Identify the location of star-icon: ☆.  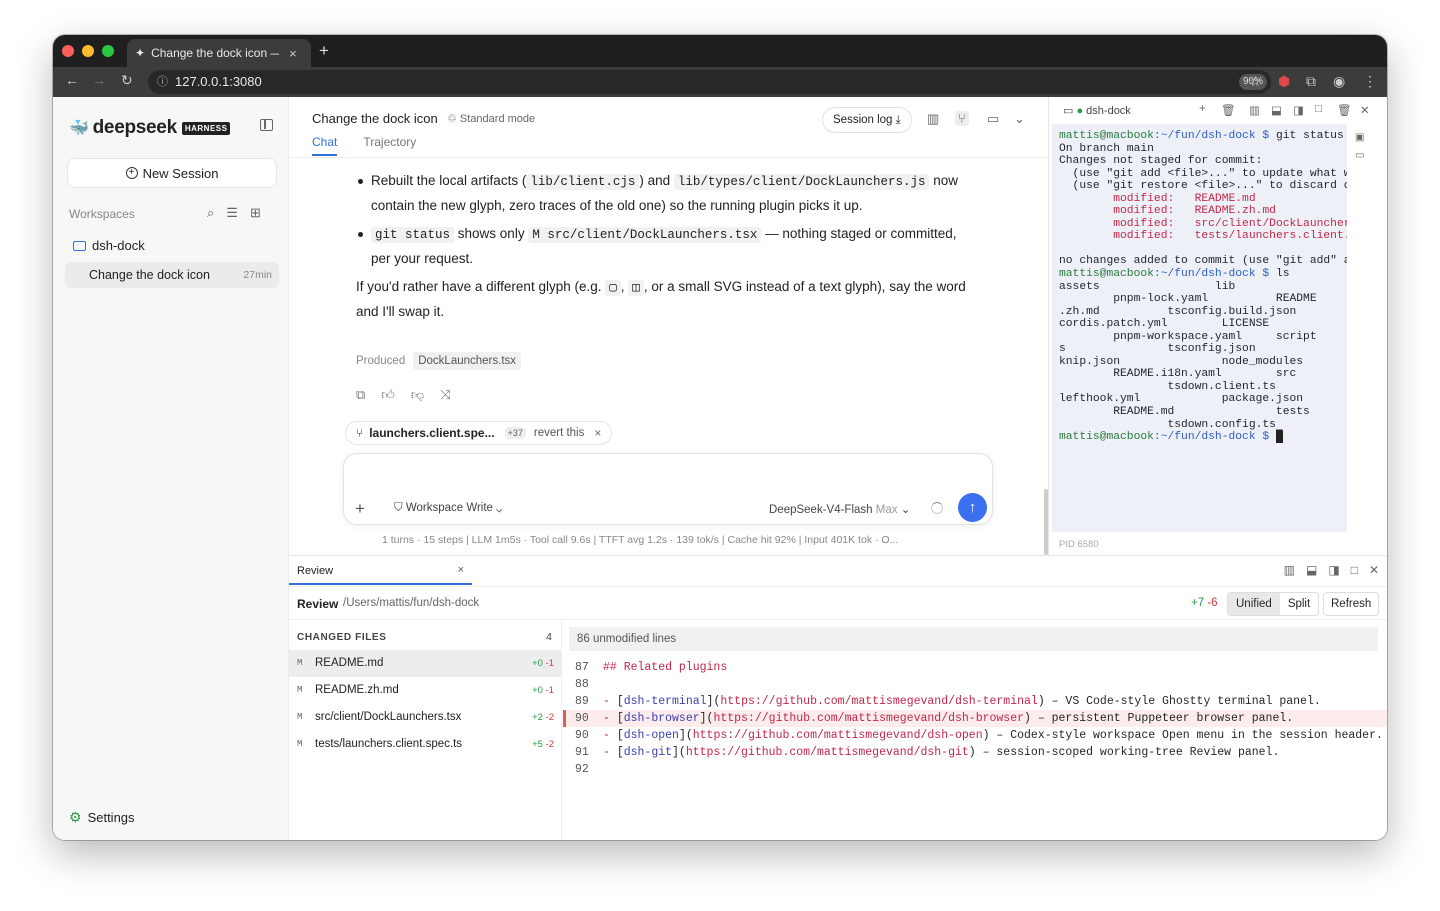
(1255, 81).